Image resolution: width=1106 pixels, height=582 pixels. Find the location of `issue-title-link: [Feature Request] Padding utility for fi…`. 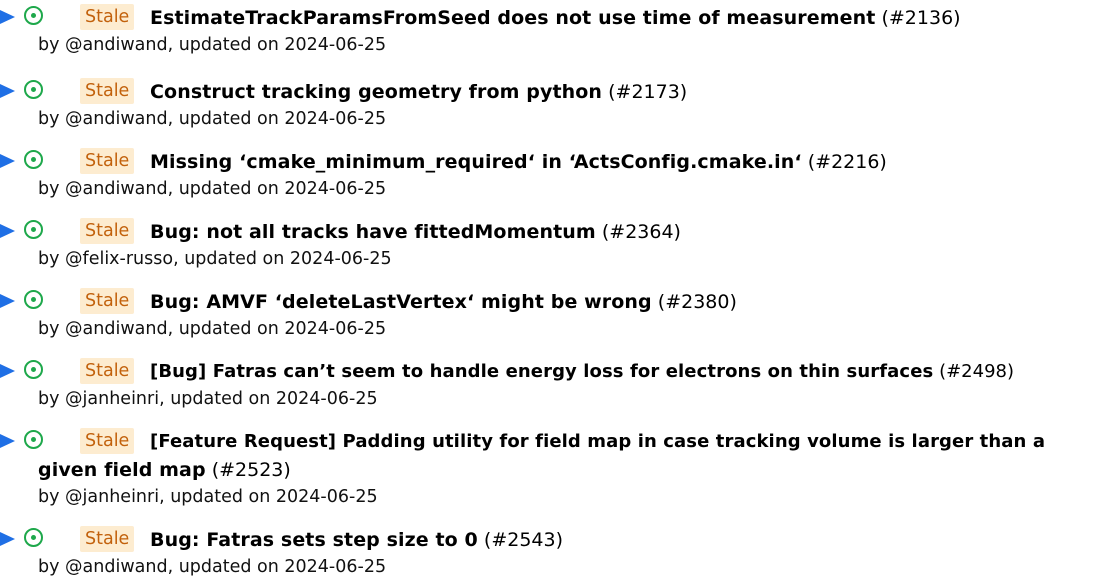

issue-title-link: [Feature Request] Padding utility for fi… is located at coordinates (597, 441).